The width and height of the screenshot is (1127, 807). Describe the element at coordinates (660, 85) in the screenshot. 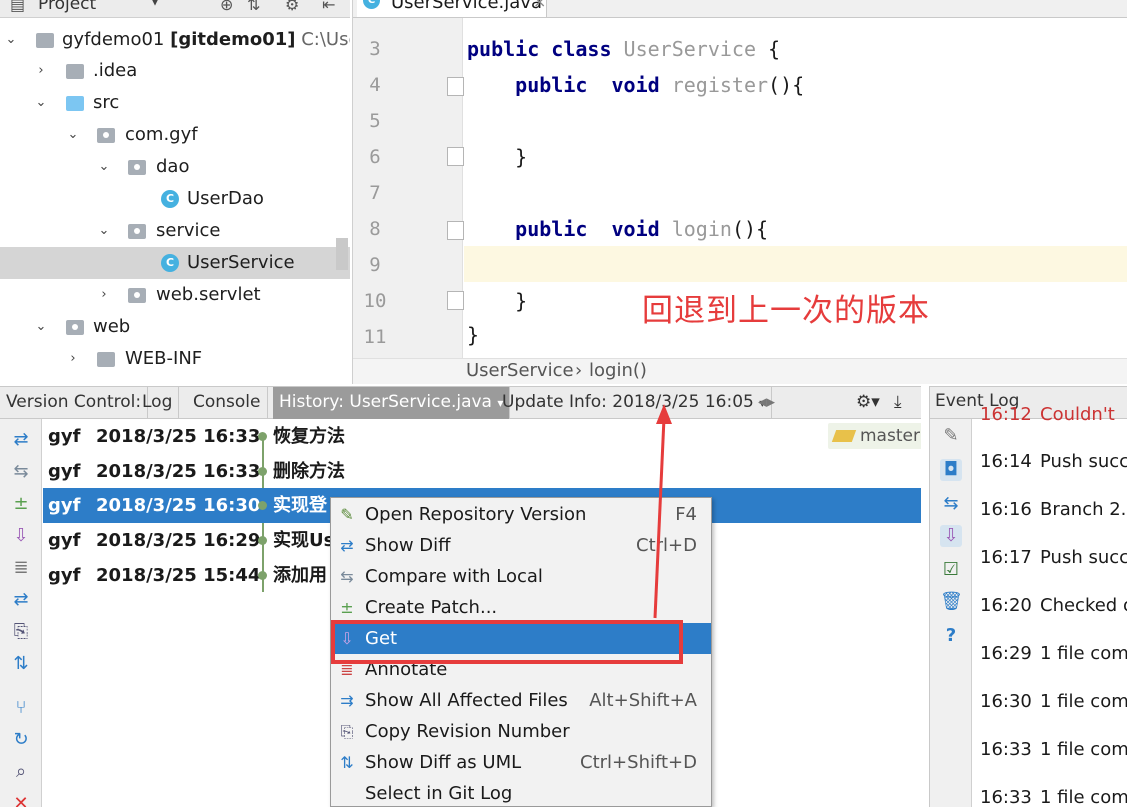

I see `code-line-4: public void register(){` at that location.